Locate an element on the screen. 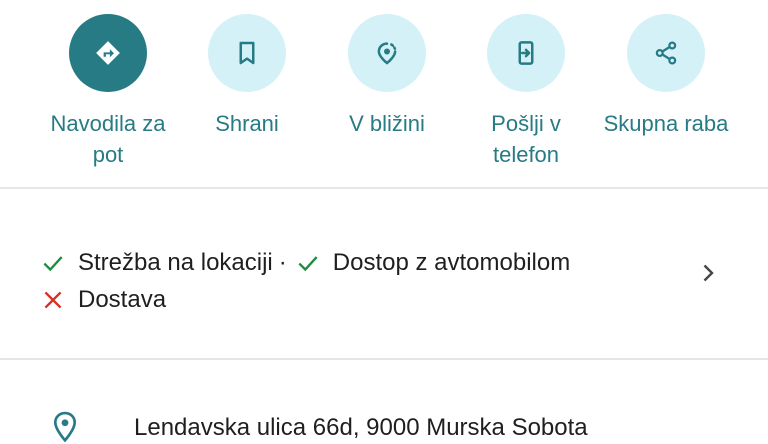 The width and height of the screenshot is (768, 444). send-to-phone-icon is located at coordinates (526, 53).